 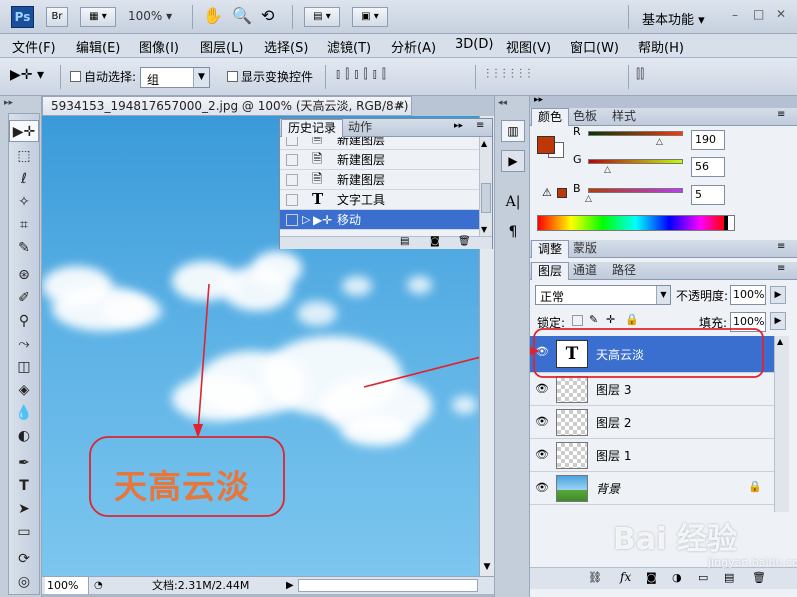 I want to click on distribute-buttons: ⫶⫶⫶⫶⫶⫶, so click(x=511, y=74).